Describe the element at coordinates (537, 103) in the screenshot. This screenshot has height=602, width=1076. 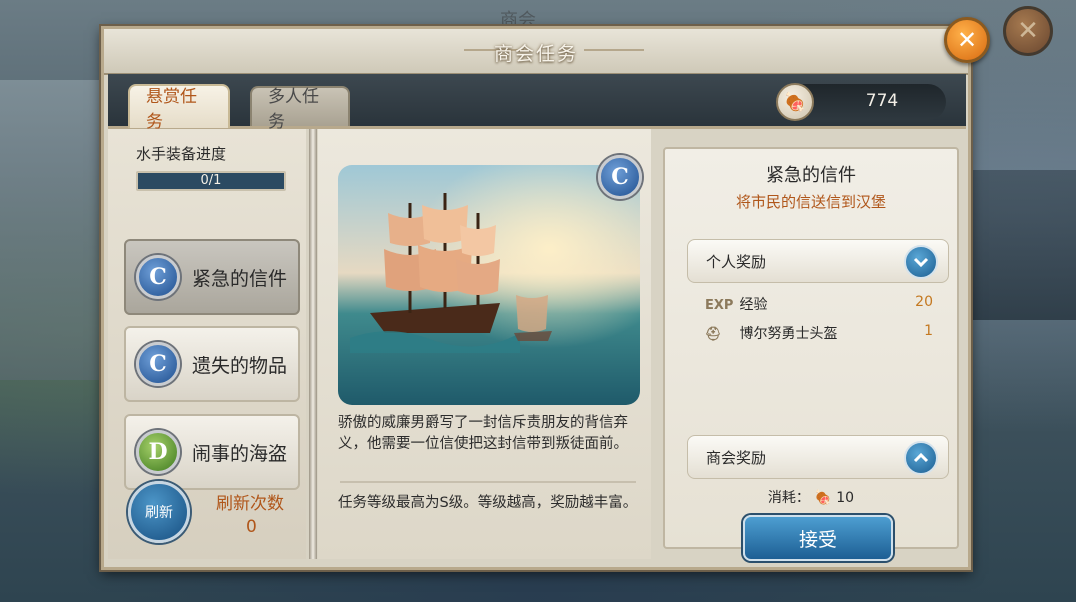
I see `tab-bar: 悬赏任务 多人任务 🍖 774` at that location.